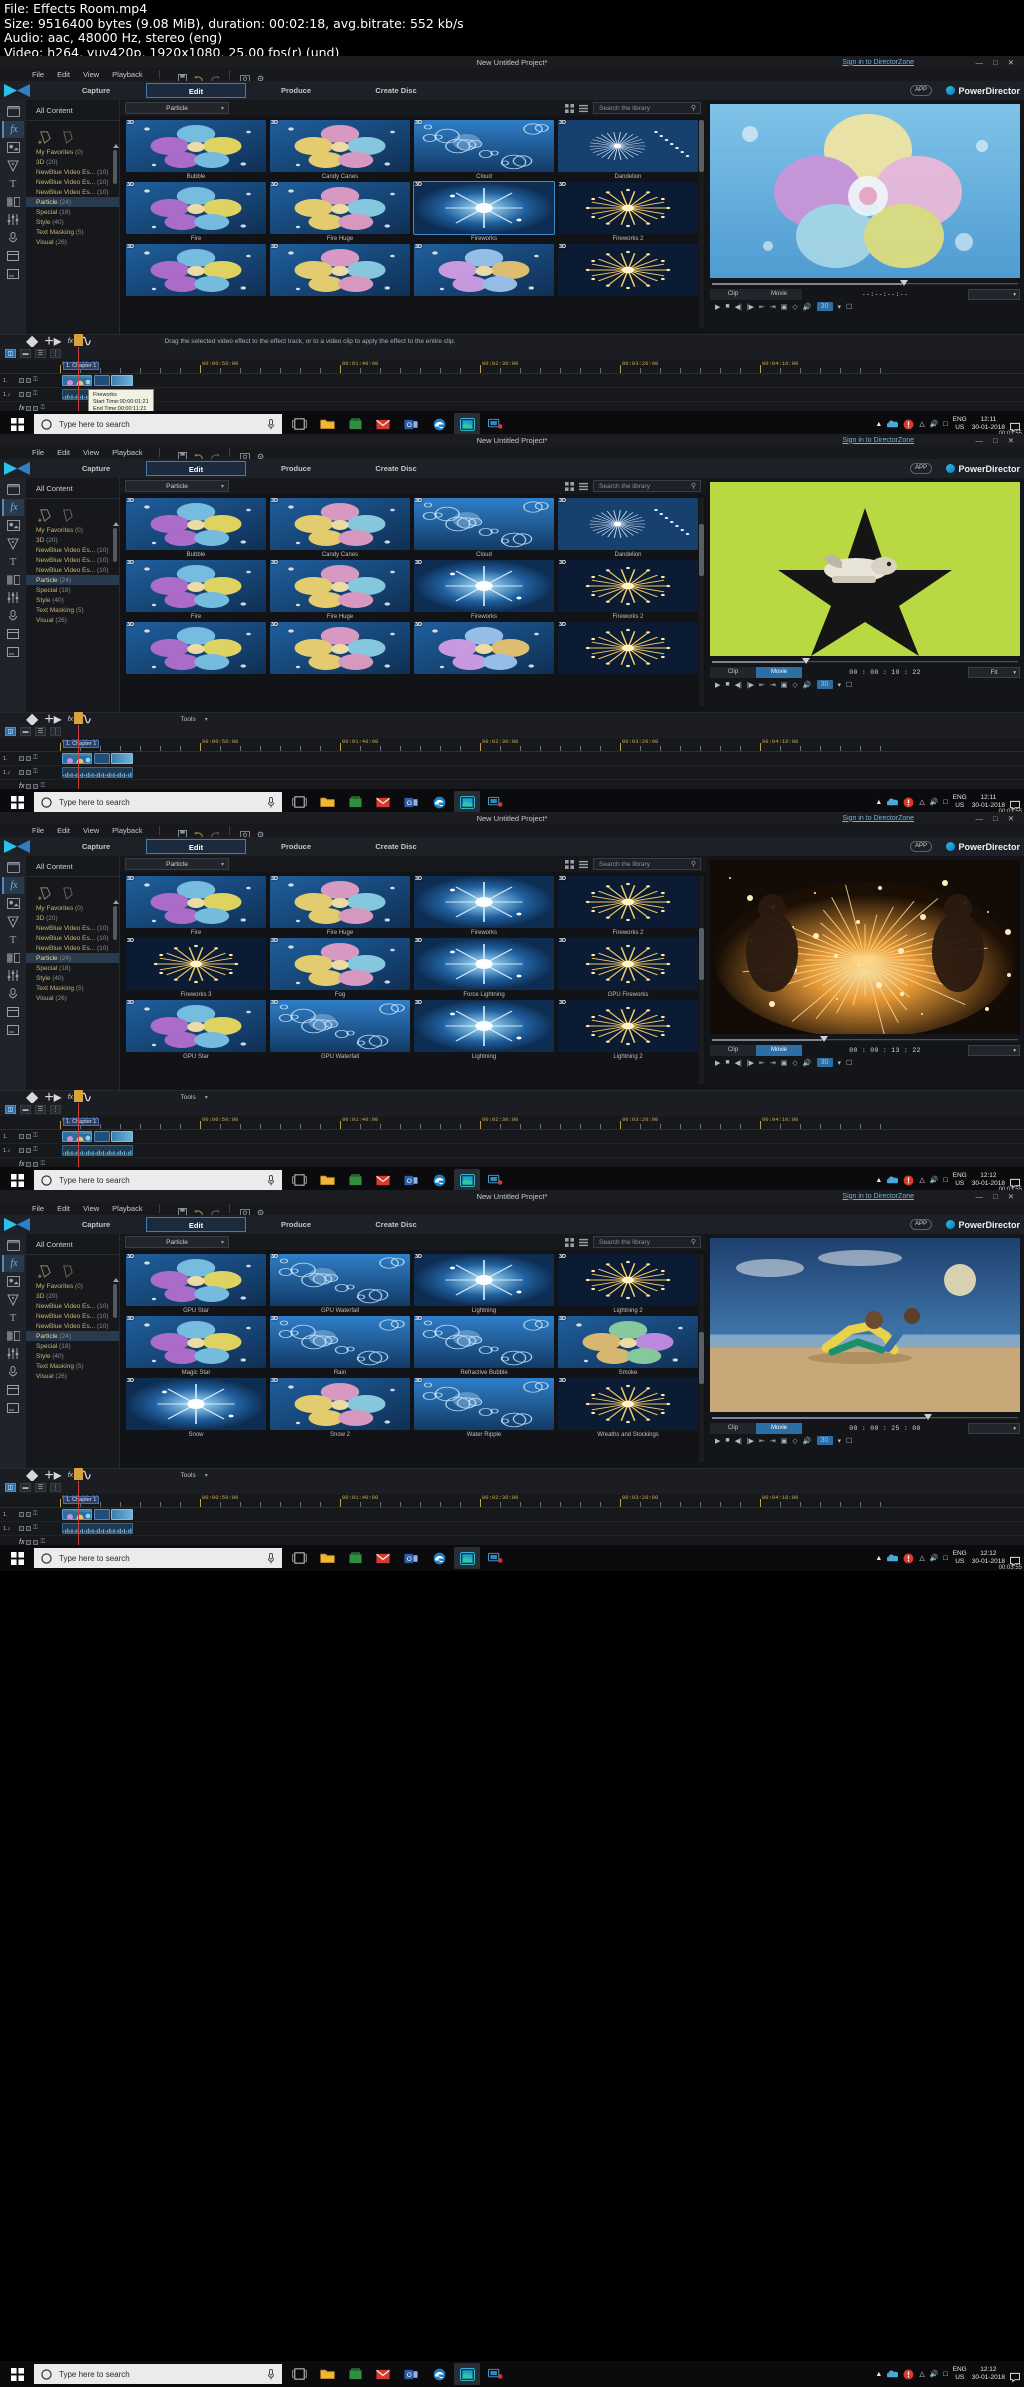 Image resolution: width=1024 pixels, height=2387 pixels. Describe the element at coordinates (355, 802) in the screenshot. I see `store-icon` at that location.